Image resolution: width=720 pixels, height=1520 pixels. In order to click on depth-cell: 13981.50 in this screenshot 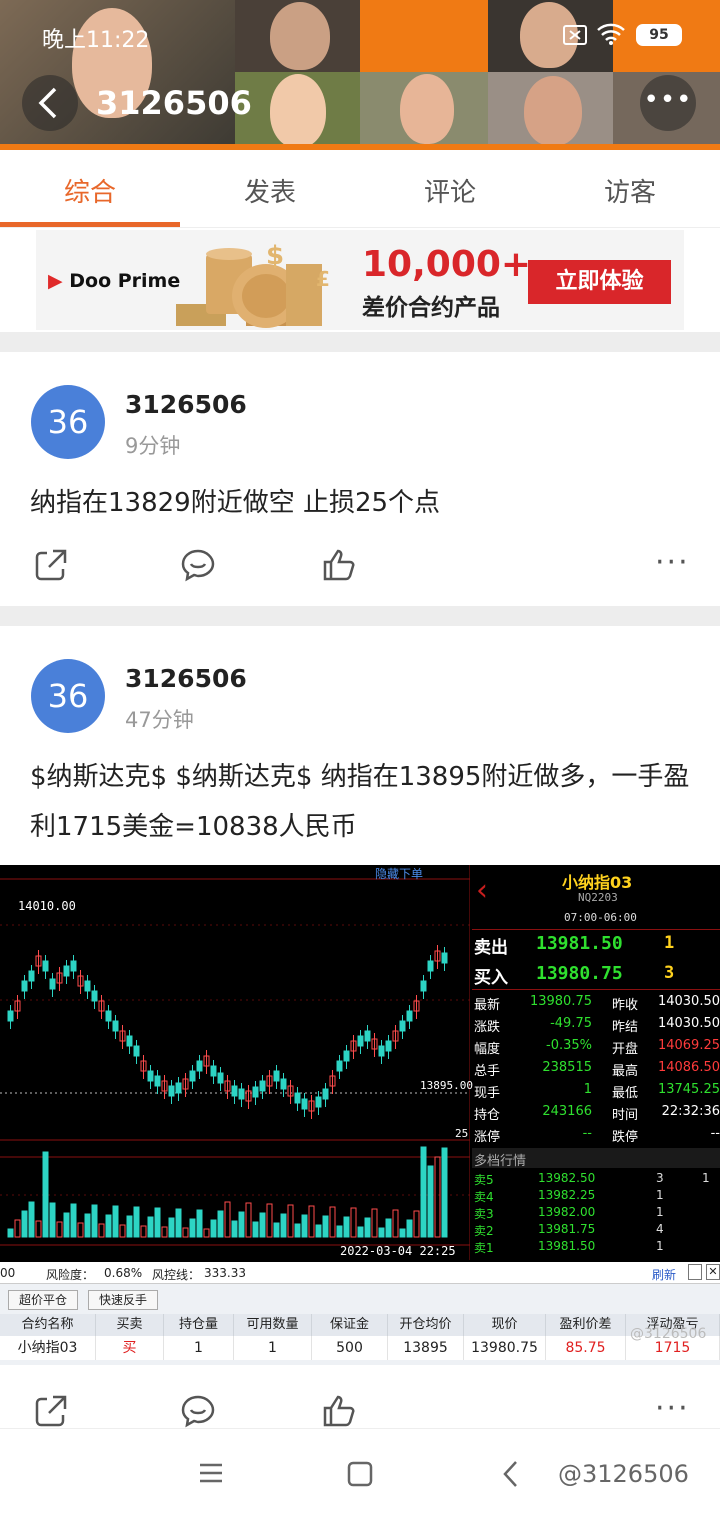, I will do `click(567, 1246)`.